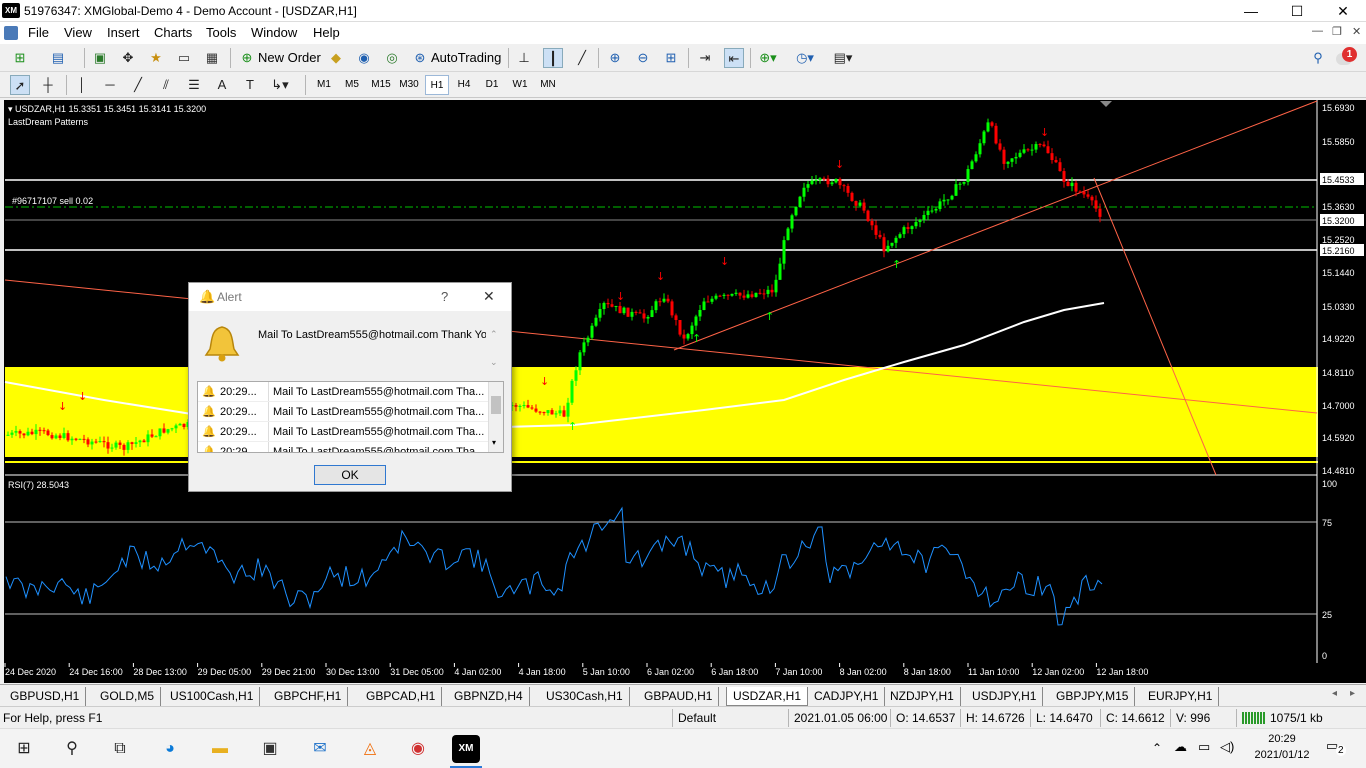  I want to click on line-chart-icon: ╱, so click(582, 58).